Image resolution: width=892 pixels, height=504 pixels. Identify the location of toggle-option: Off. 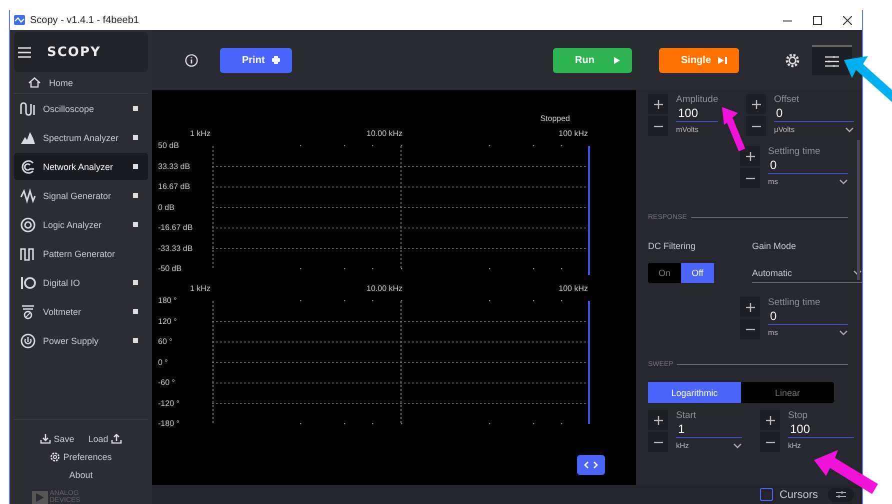
(697, 273).